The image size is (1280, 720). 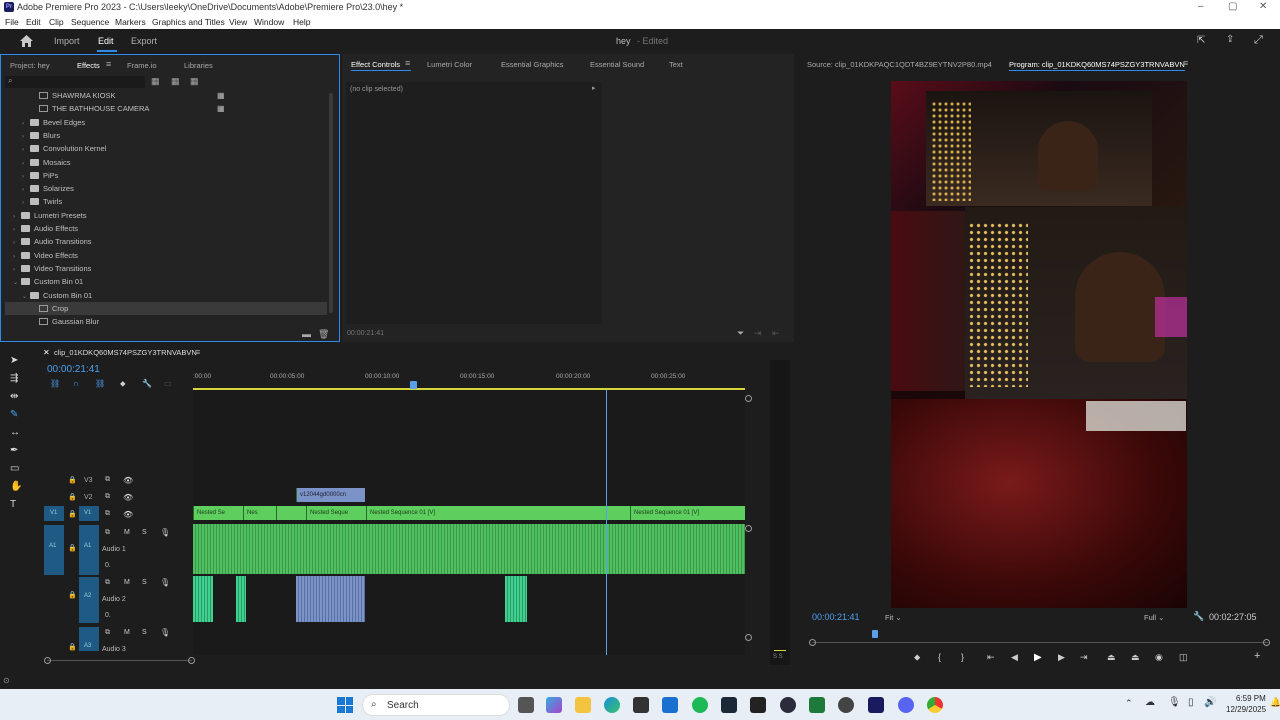 What do you see at coordinates (30, 65) in the screenshot?
I see `tab-project: Project: hey` at bounding box center [30, 65].